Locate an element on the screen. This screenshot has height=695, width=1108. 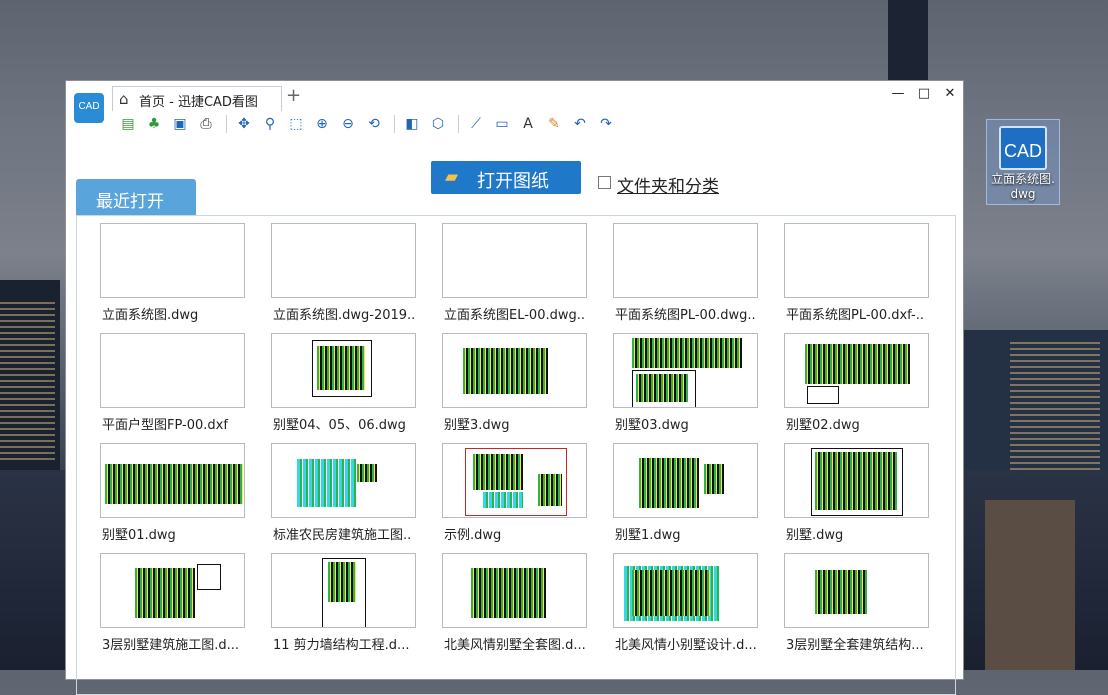
pan-icon: ✥ is located at coordinates (244, 124).